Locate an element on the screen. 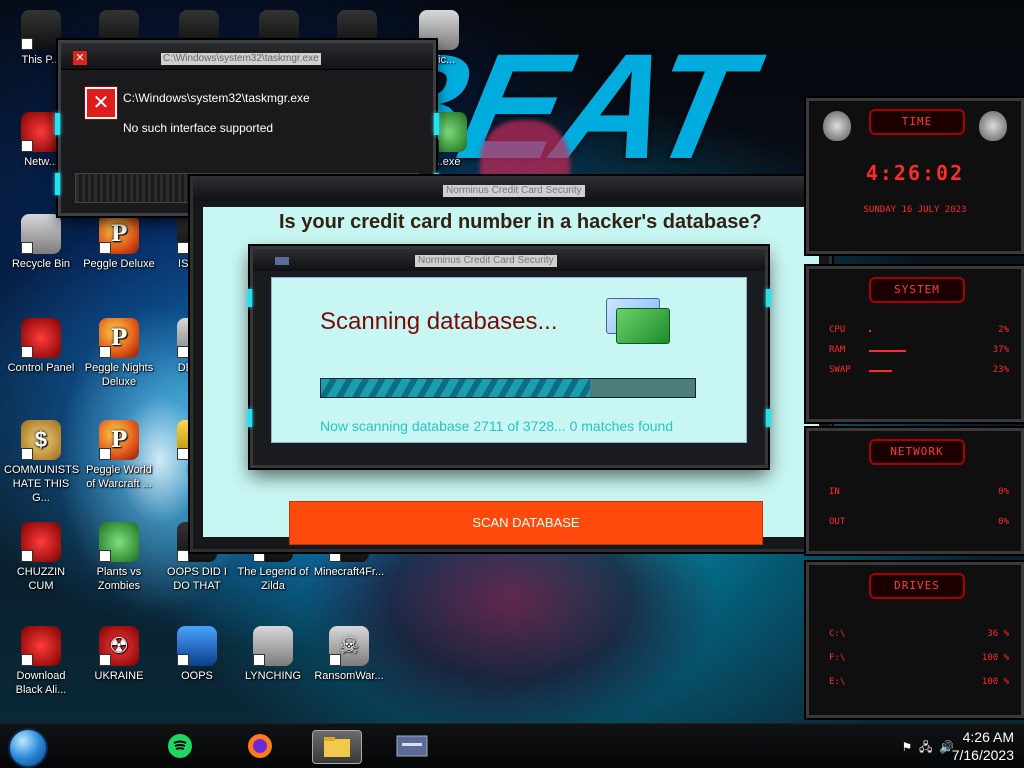  network-gadget-title: NETWORK is located at coordinates (917, 452).